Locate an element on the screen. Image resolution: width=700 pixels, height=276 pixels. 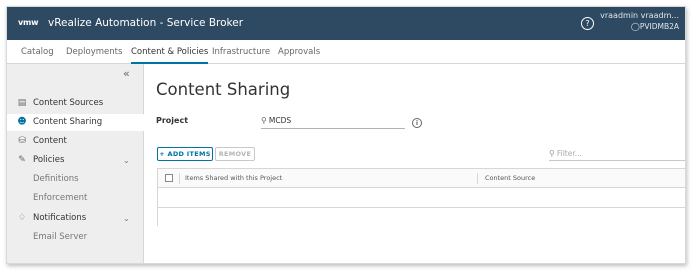
sidebar-item-email-server: Email Server is located at coordinates (75, 237).